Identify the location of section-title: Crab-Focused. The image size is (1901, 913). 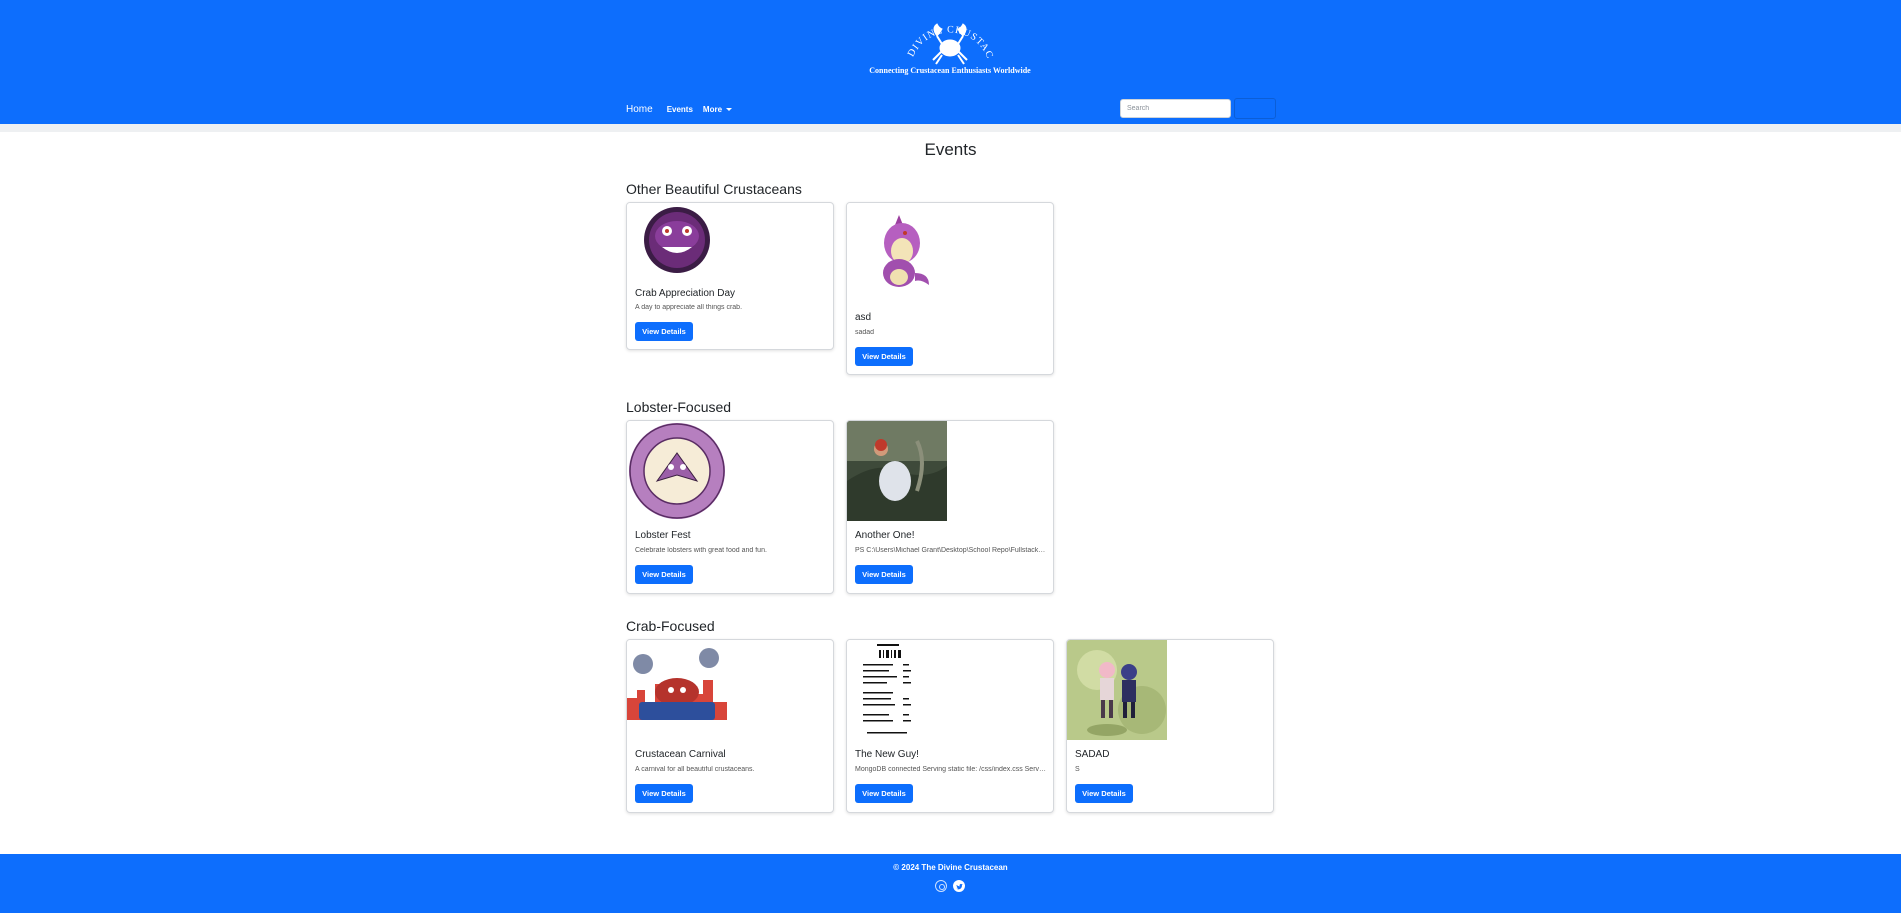
(670, 626).